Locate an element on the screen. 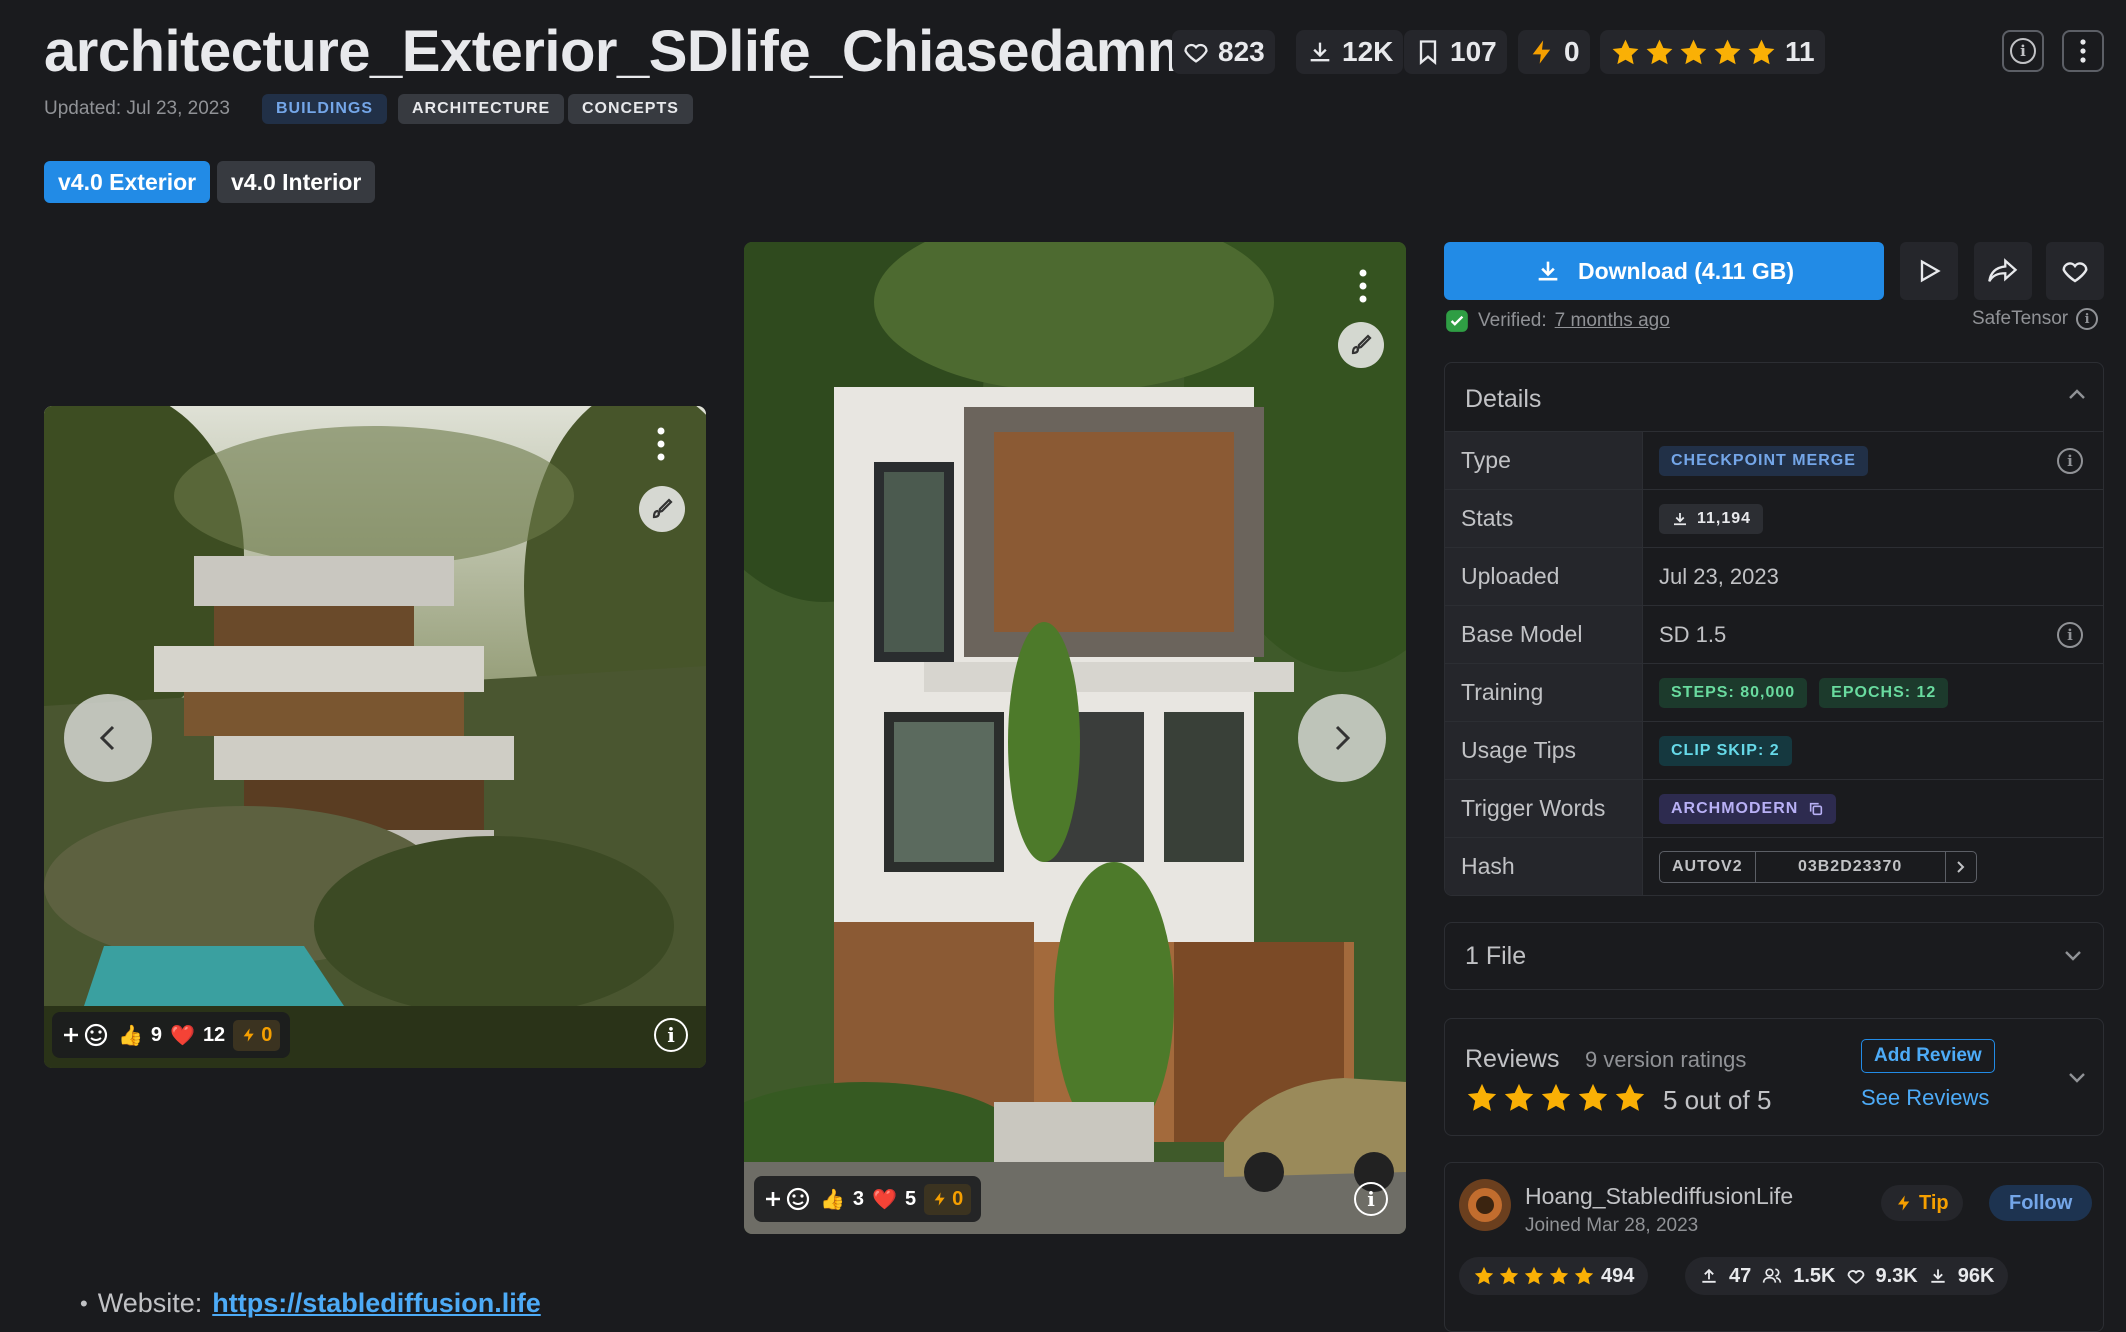 The width and height of the screenshot is (2126, 1332). download-button: Download (4.11 GB) is located at coordinates (1664, 271).